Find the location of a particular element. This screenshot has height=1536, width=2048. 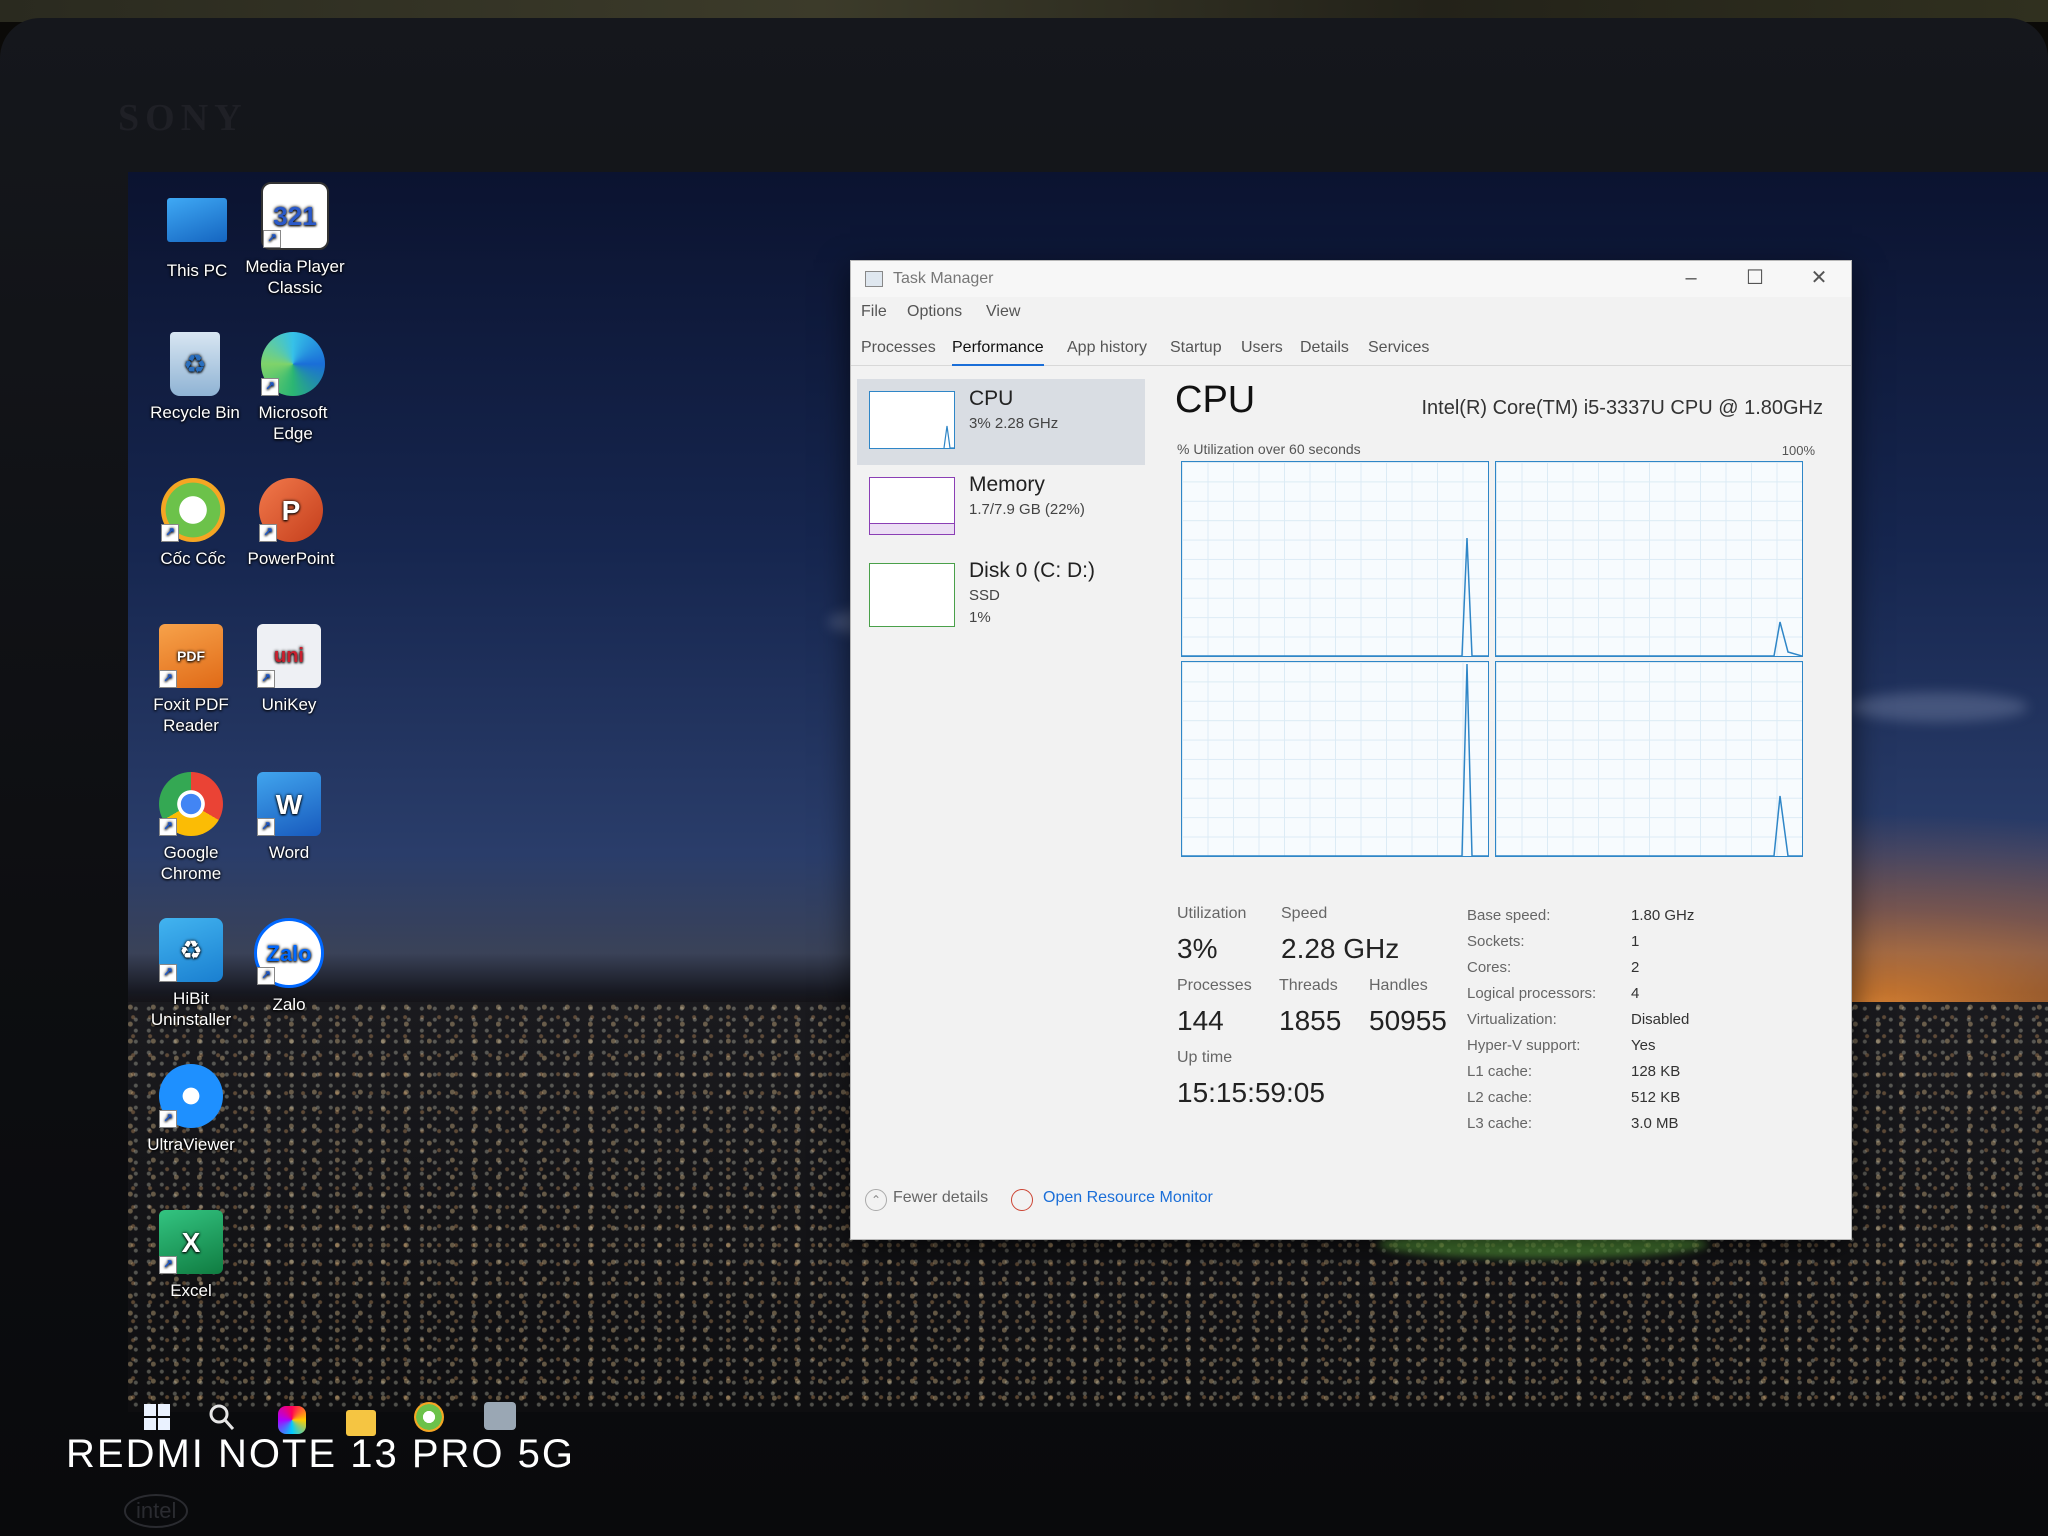

desktop-icon-unikey: uni ↗ UniKey is located at coordinates (289, 669).